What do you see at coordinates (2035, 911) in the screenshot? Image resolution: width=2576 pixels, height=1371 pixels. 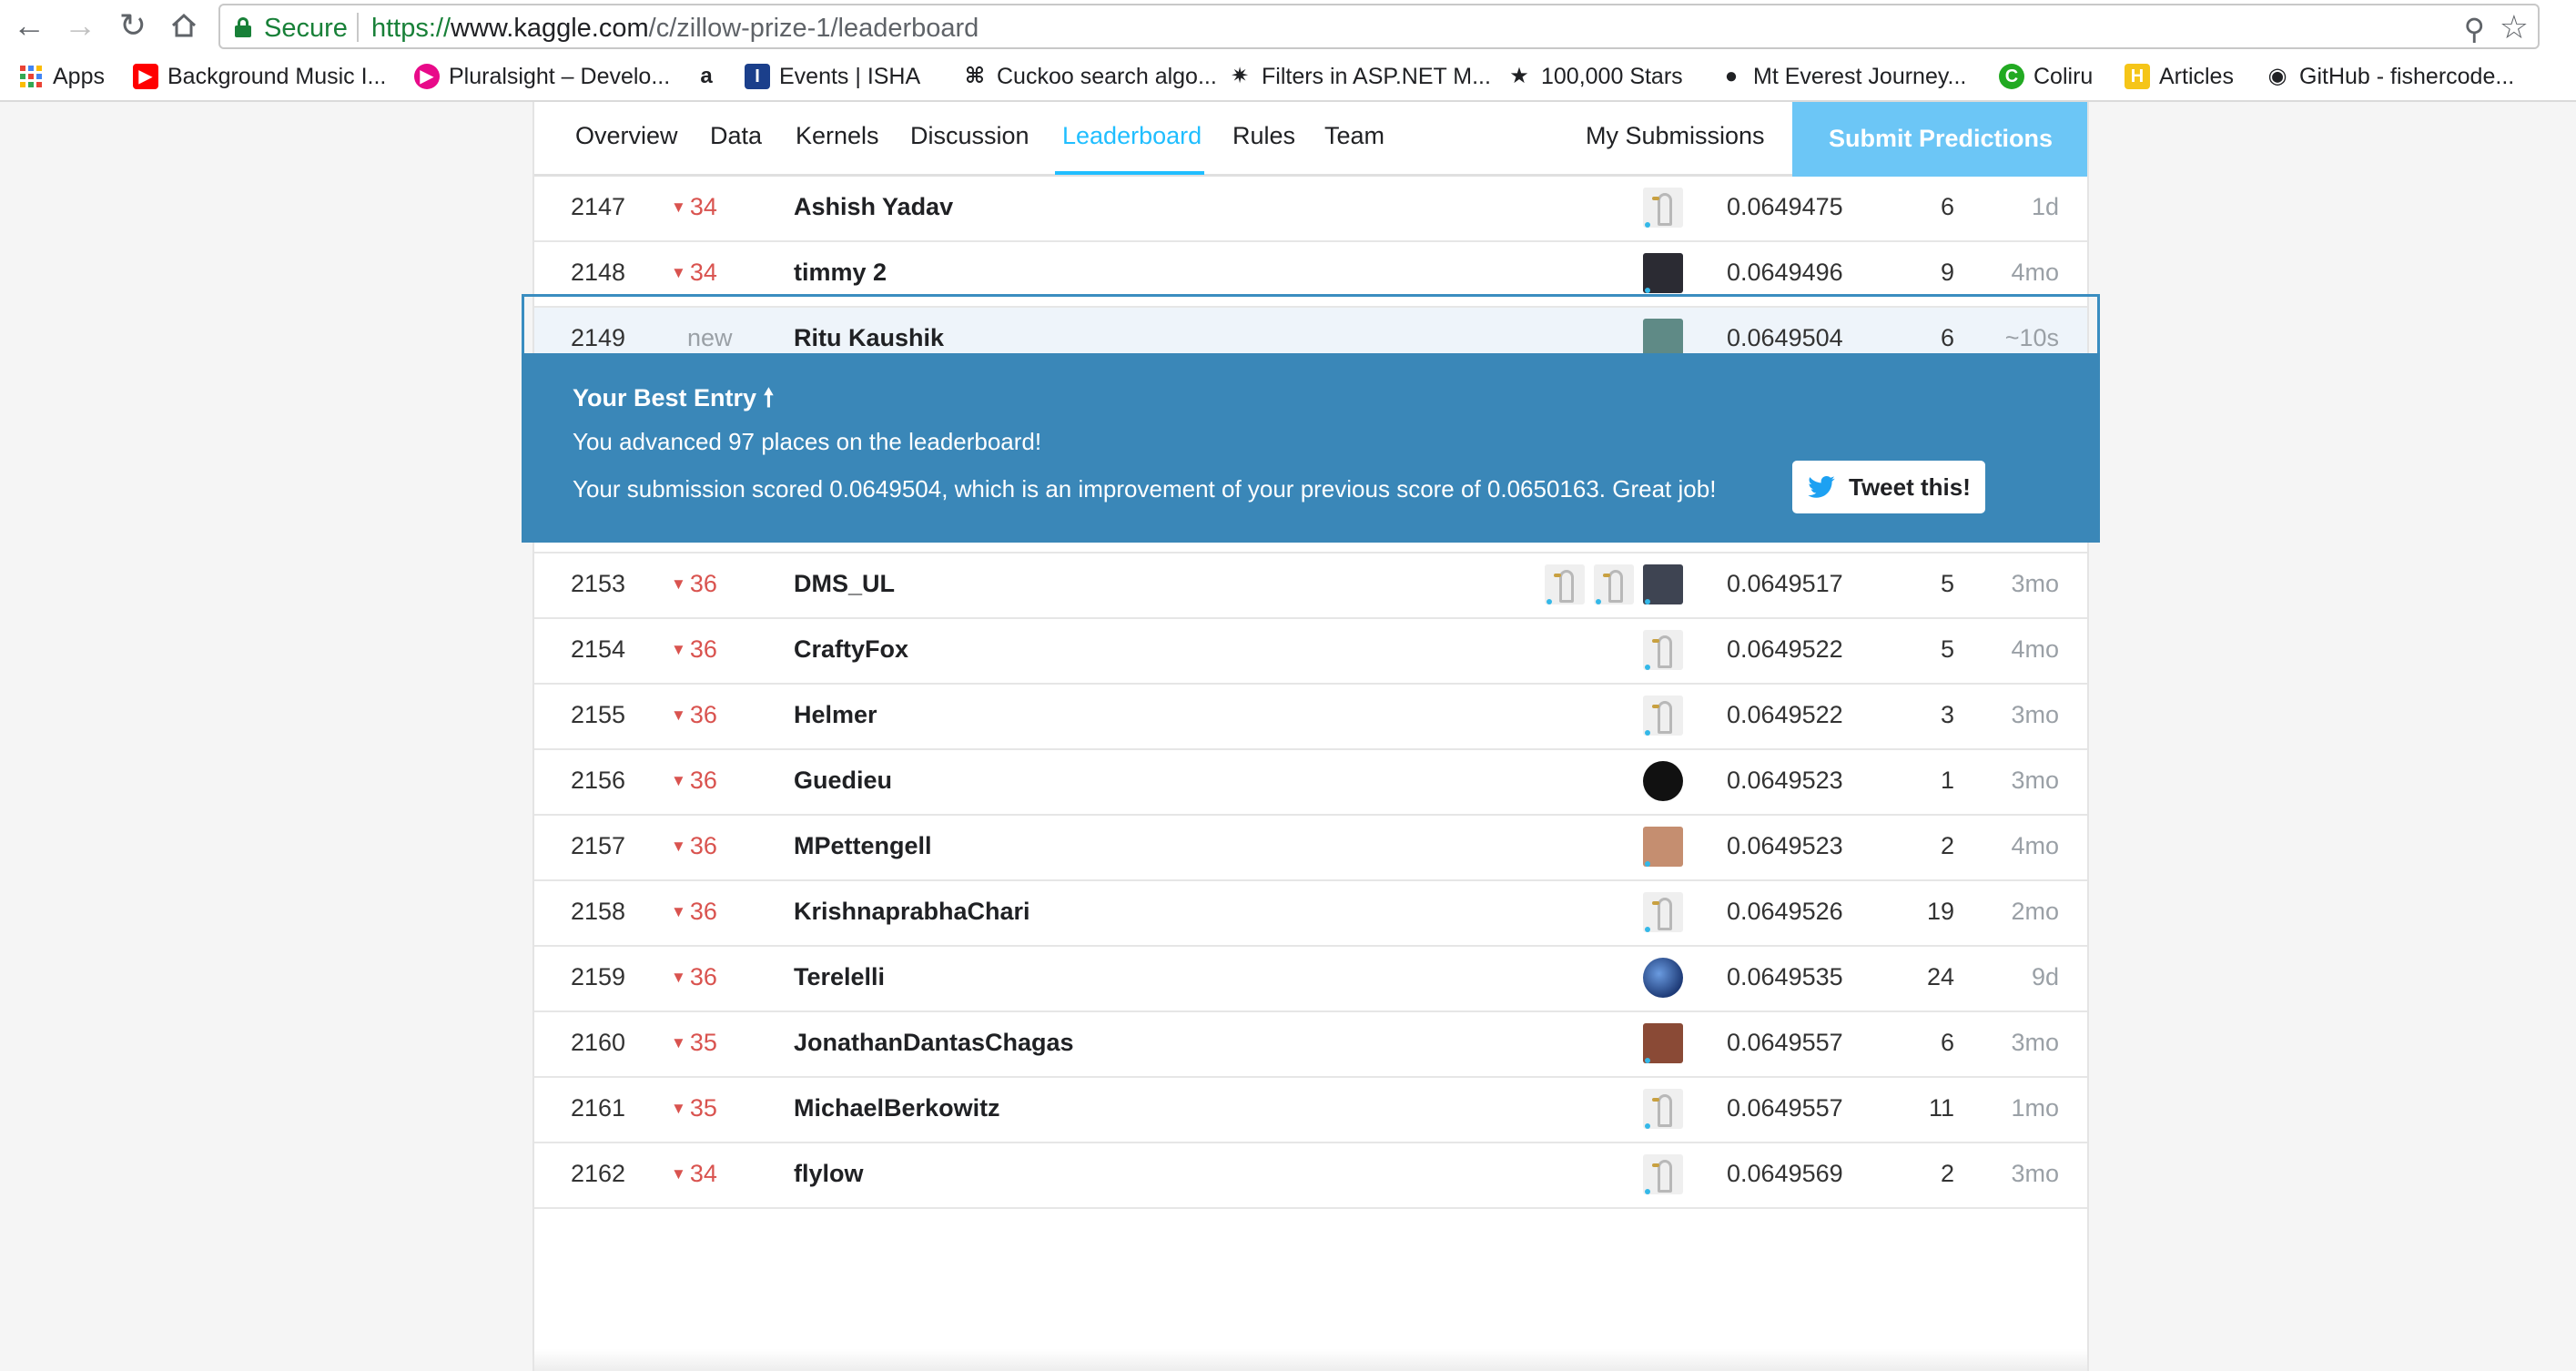 I see `last-cell: 2mo` at bounding box center [2035, 911].